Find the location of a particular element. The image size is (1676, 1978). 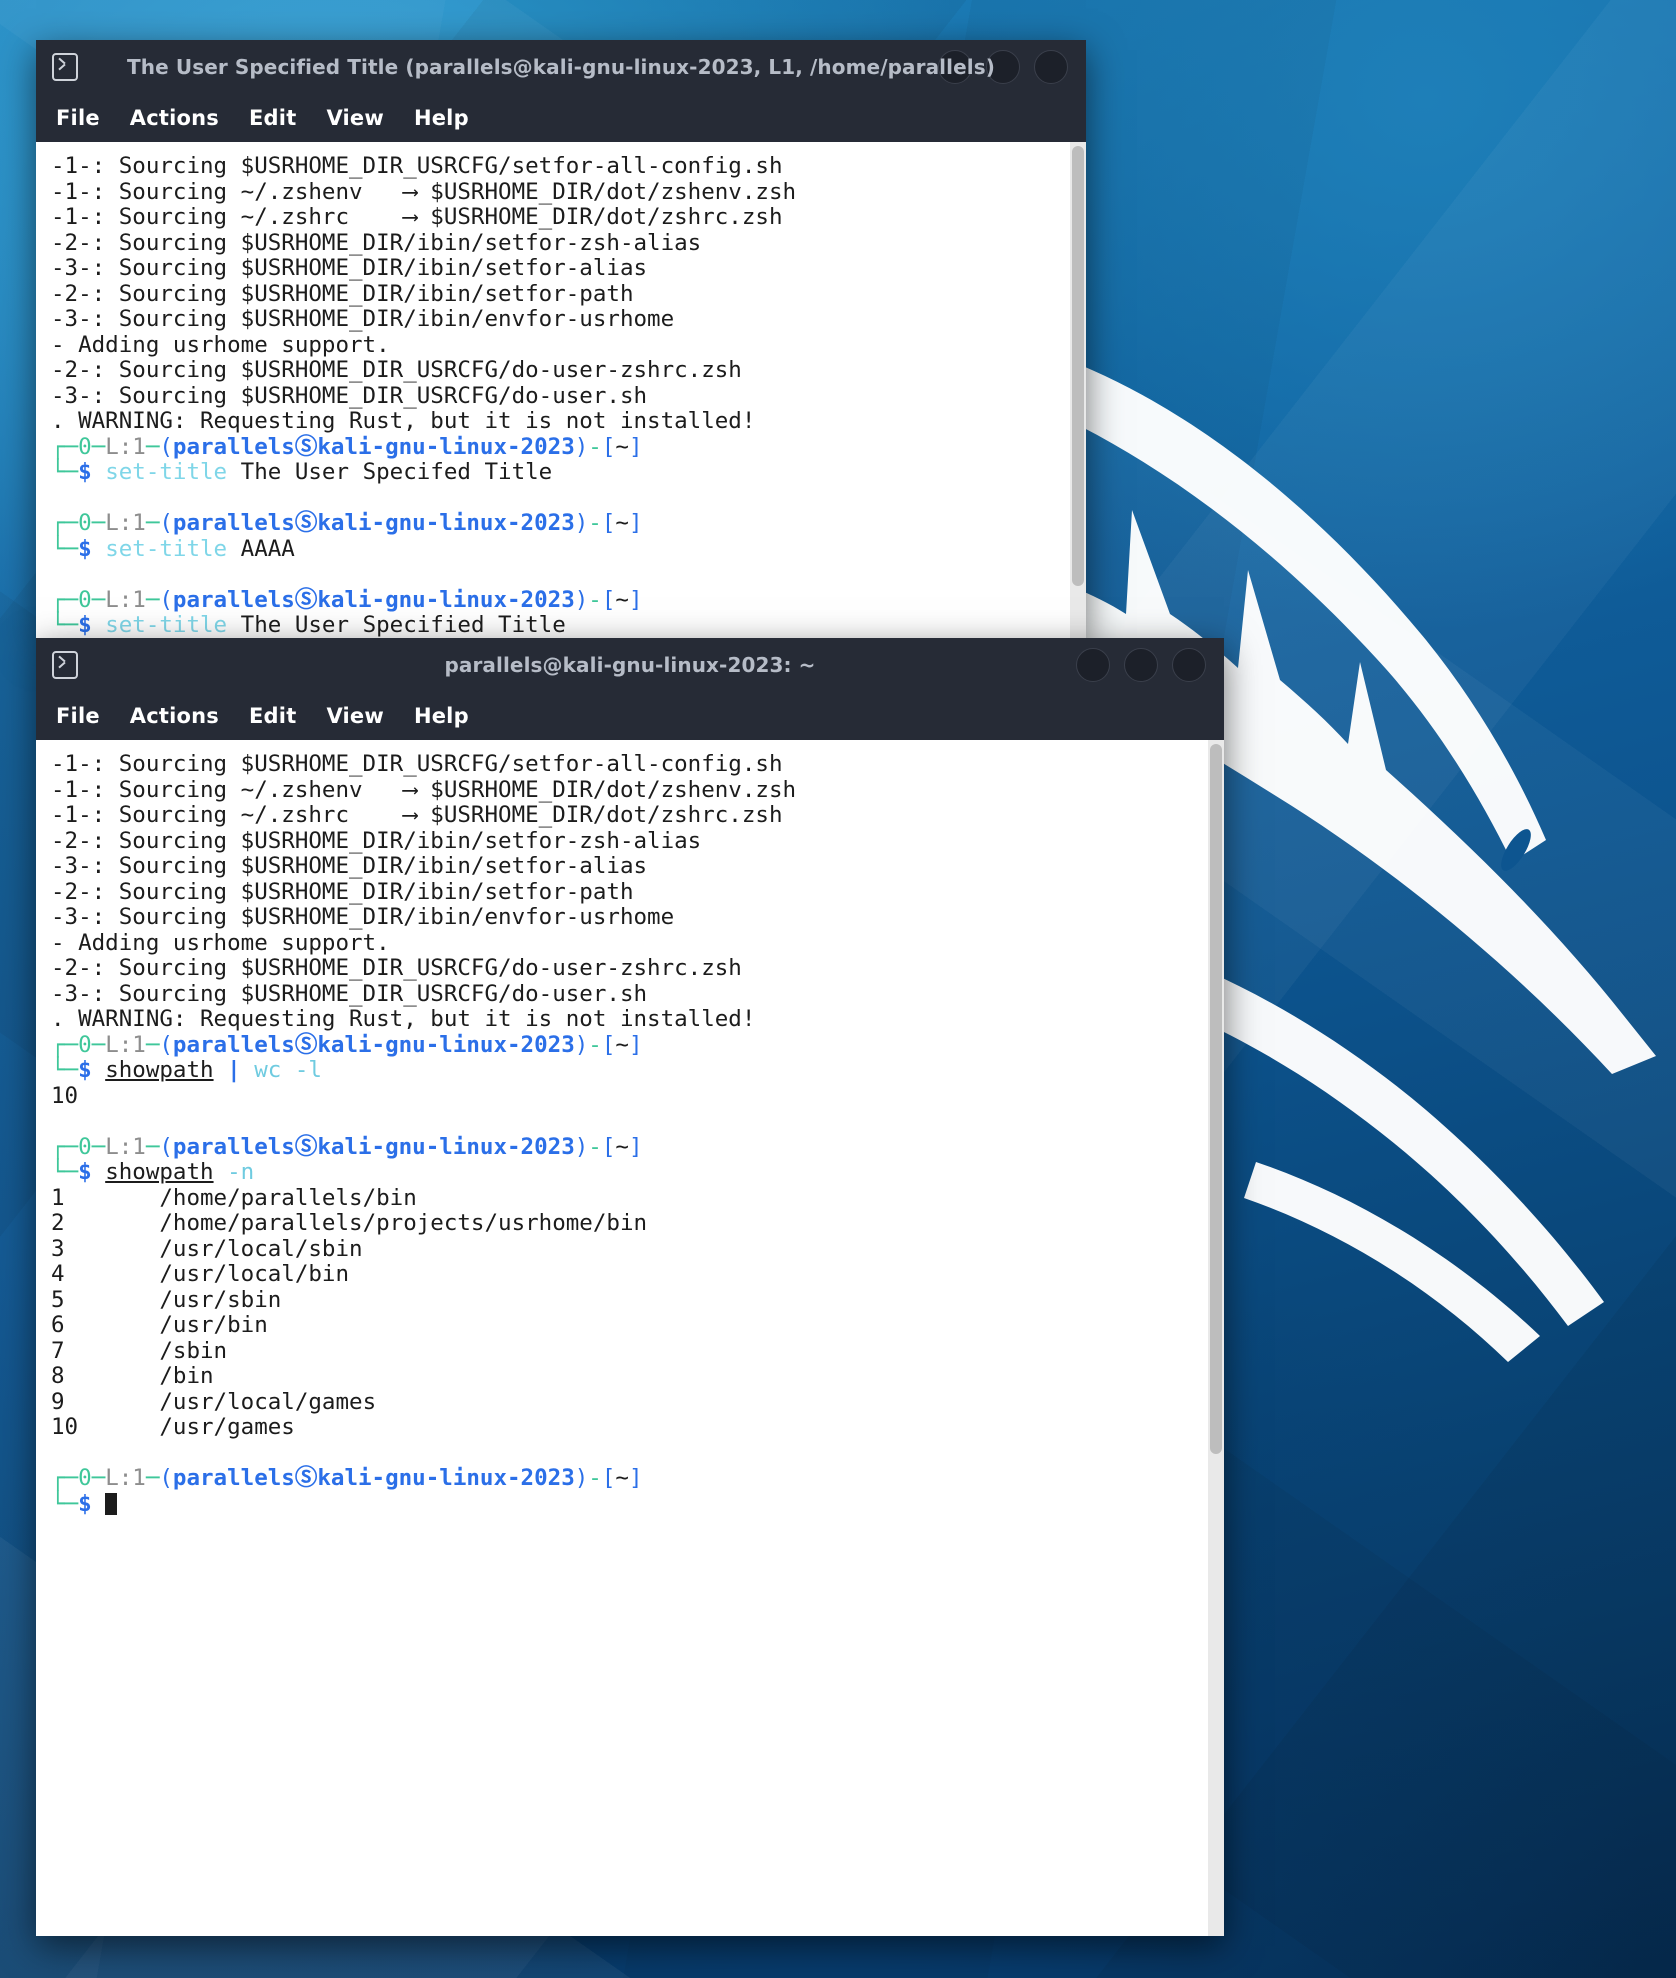

b-open-paren-2: ( is located at coordinates (166, 1146).